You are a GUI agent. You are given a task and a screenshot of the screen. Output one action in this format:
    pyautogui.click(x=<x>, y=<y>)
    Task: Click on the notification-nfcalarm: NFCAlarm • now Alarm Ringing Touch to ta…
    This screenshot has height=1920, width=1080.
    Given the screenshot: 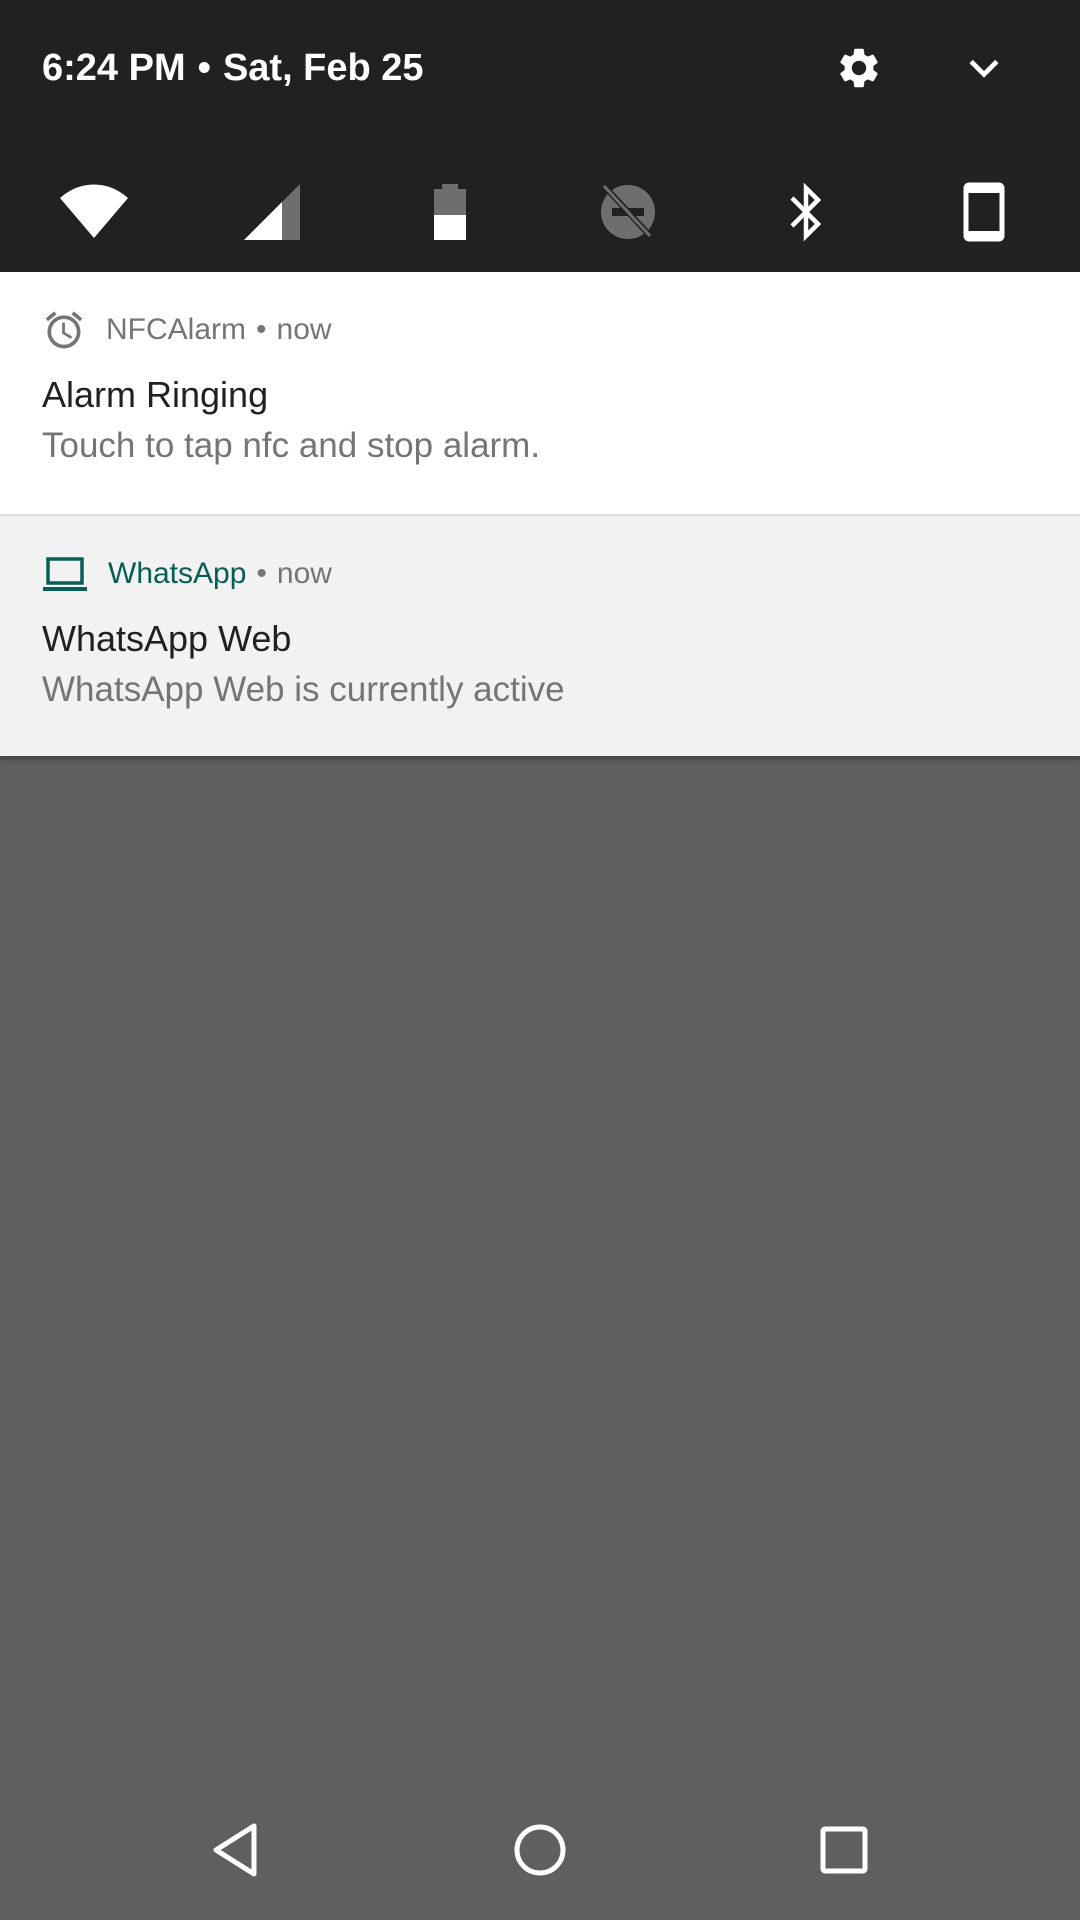 What is the action you would take?
    pyautogui.click(x=540, y=394)
    